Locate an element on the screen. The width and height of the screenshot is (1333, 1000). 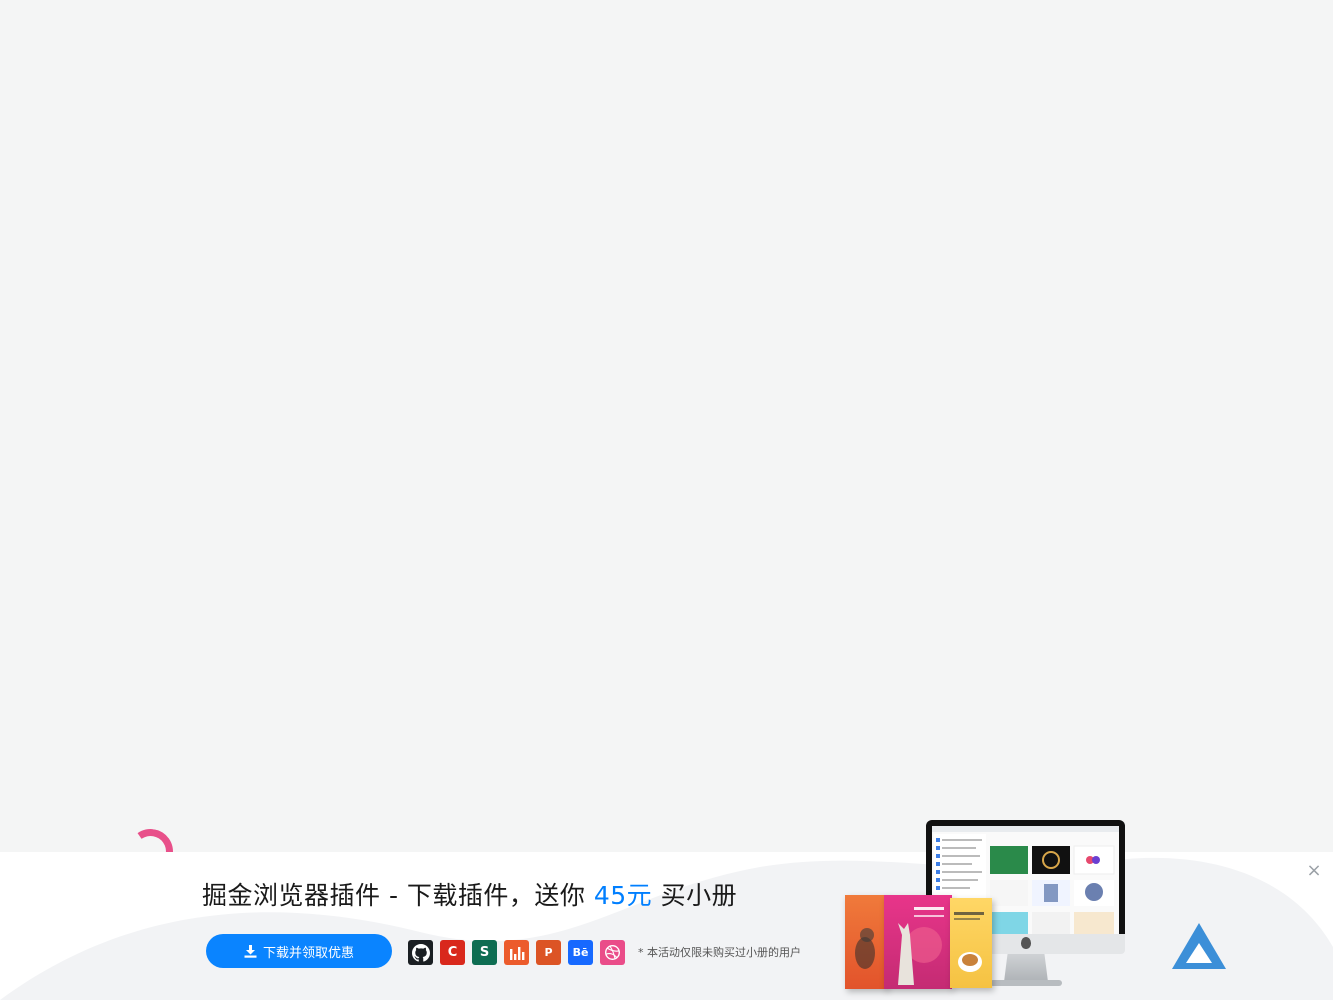
extension-promo-banner is located at coordinates (666, 926).